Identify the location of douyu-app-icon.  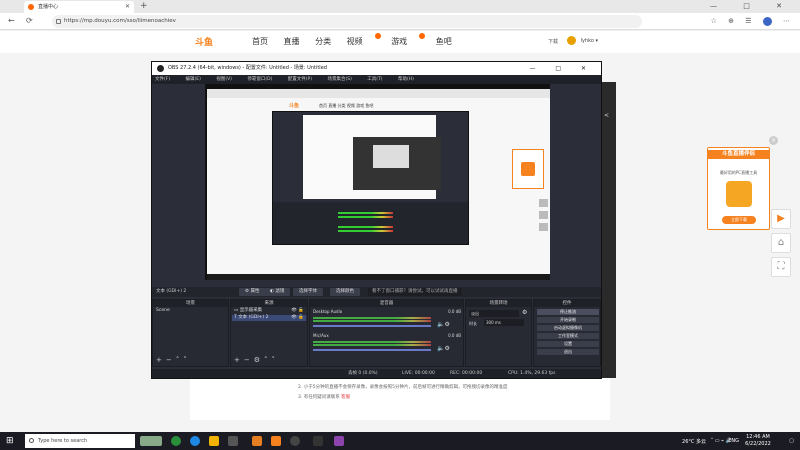
(276, 441).